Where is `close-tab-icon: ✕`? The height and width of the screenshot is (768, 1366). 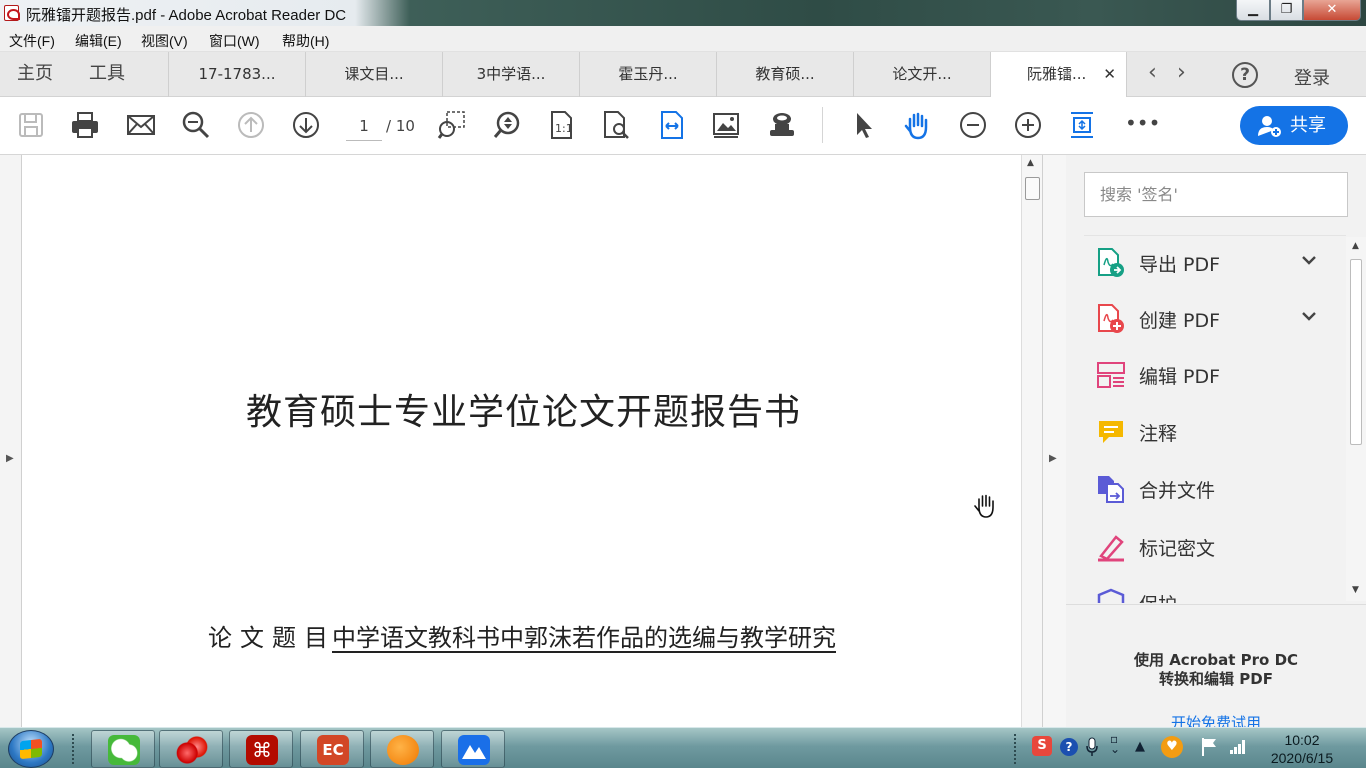
close-tab-icon: ✕ is located at coordinates (1109, 74).